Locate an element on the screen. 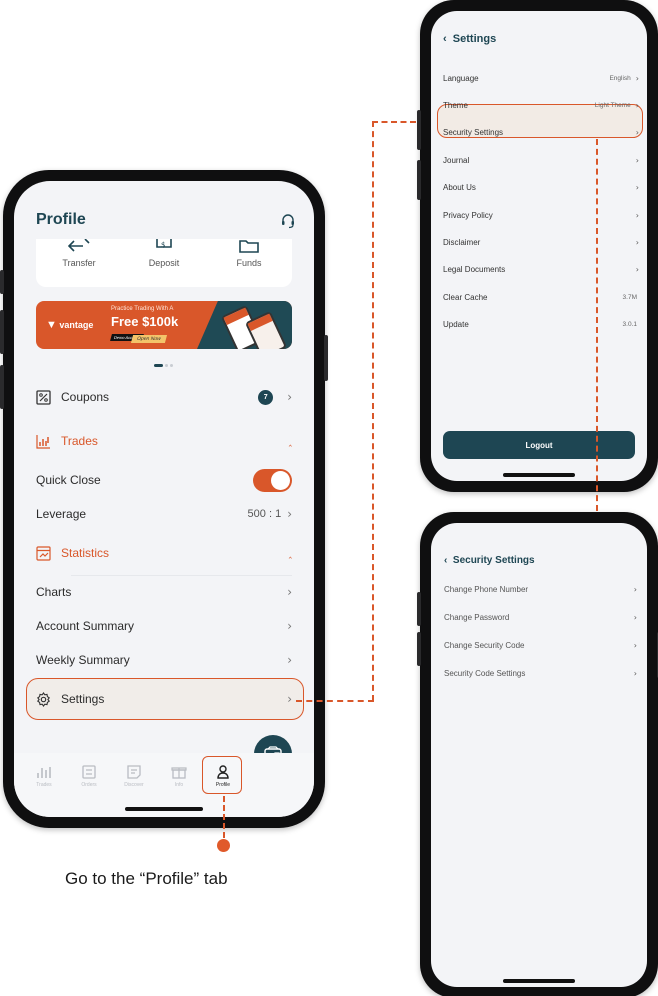 This screenshot has height=996, width=658. transfer-icon is located at coordinates (79, 245).